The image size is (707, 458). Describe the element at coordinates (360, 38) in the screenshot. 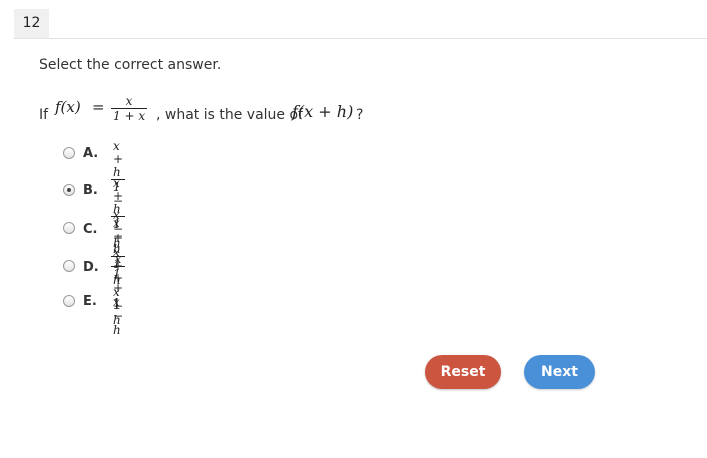

I see `divider` at that location.